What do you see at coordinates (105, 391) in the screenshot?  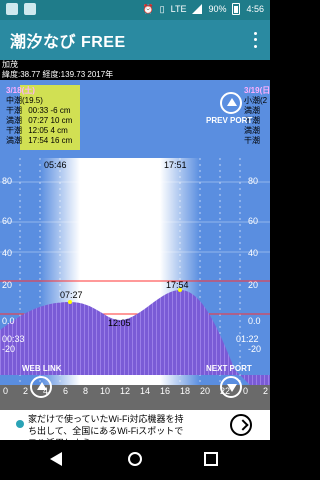 I see `x-tick: 10` at bounding box center [105, 391].